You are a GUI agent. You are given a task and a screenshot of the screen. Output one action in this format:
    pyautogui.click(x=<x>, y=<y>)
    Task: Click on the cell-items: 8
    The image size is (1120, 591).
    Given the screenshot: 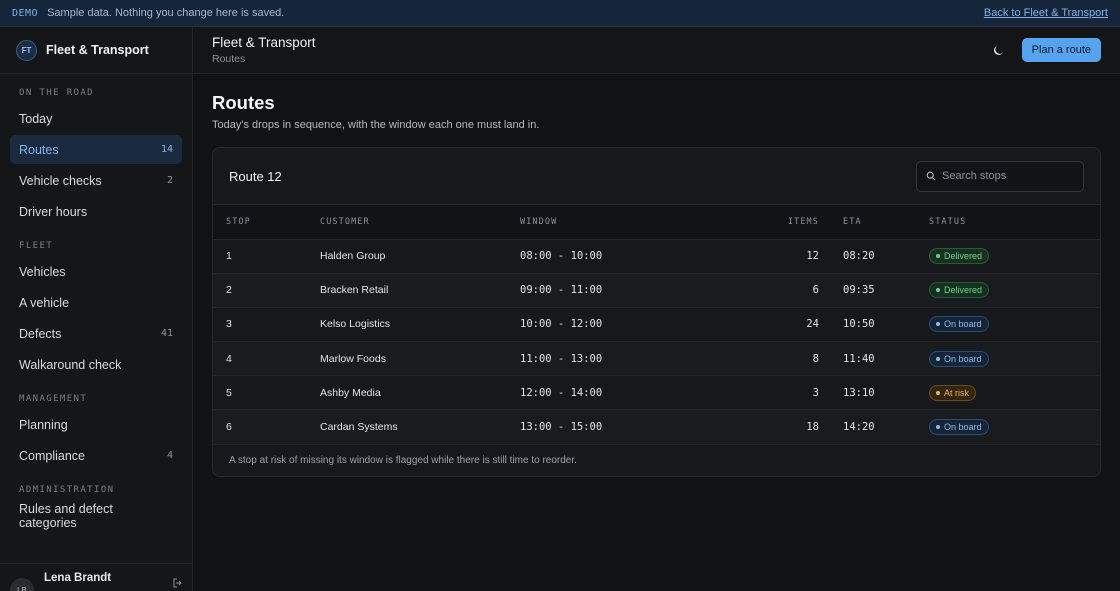 What is the action you would take?
    pyautogui.click(x=779, y=359)
    